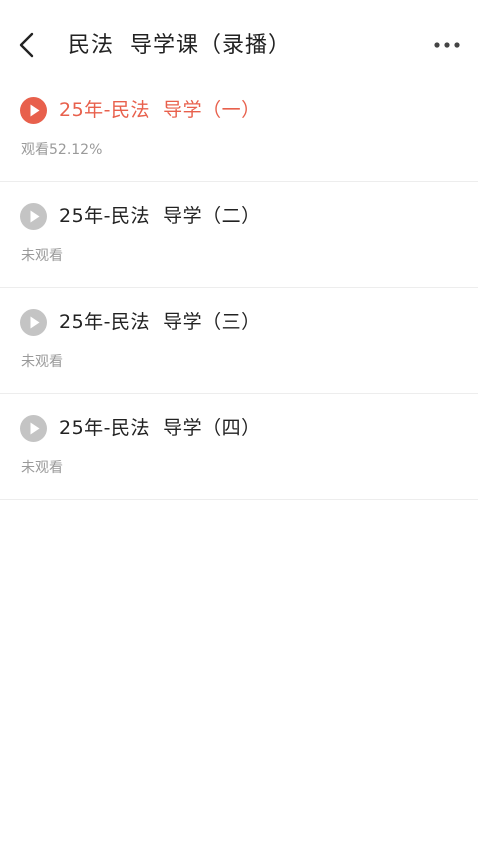 This screenshot has width=478, height=850. Describe the element at coordinates (62, 150) in the screenshot. I see `watch-progress-text: 观看52.12%` at that location.